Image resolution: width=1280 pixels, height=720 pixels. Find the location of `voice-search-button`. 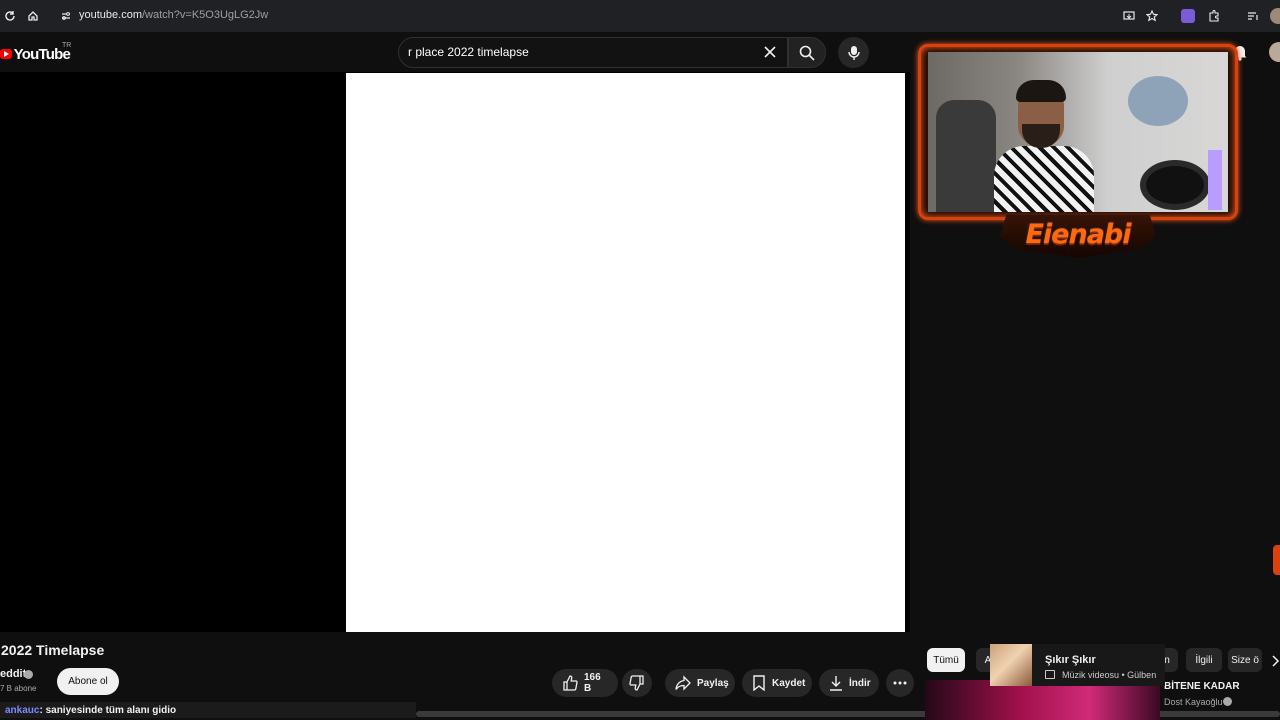

voice-search-button is located at coordinates (853, 52).